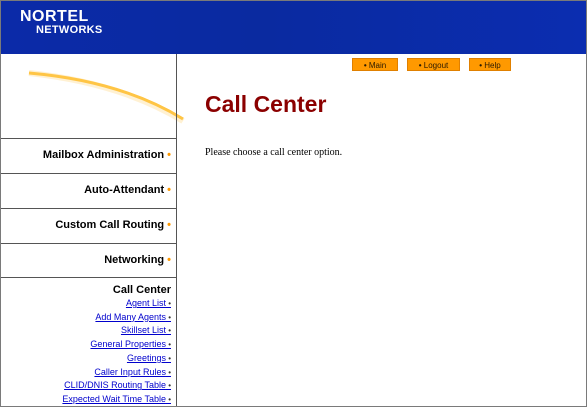  What do you see at coordinates (124, 190) in the screenshot?
I see `sidebar-item-label: Auto-Attendant` at bounding box center [124, 190].